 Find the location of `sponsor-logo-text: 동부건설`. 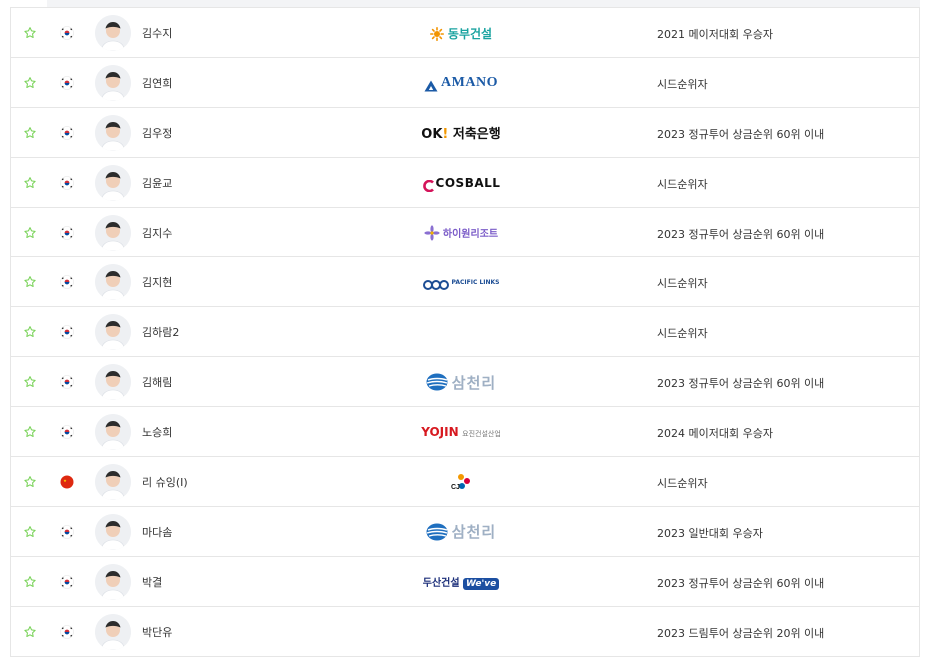

sponsor-logo-text: 동부건설 is located at coordinates (470, 33).